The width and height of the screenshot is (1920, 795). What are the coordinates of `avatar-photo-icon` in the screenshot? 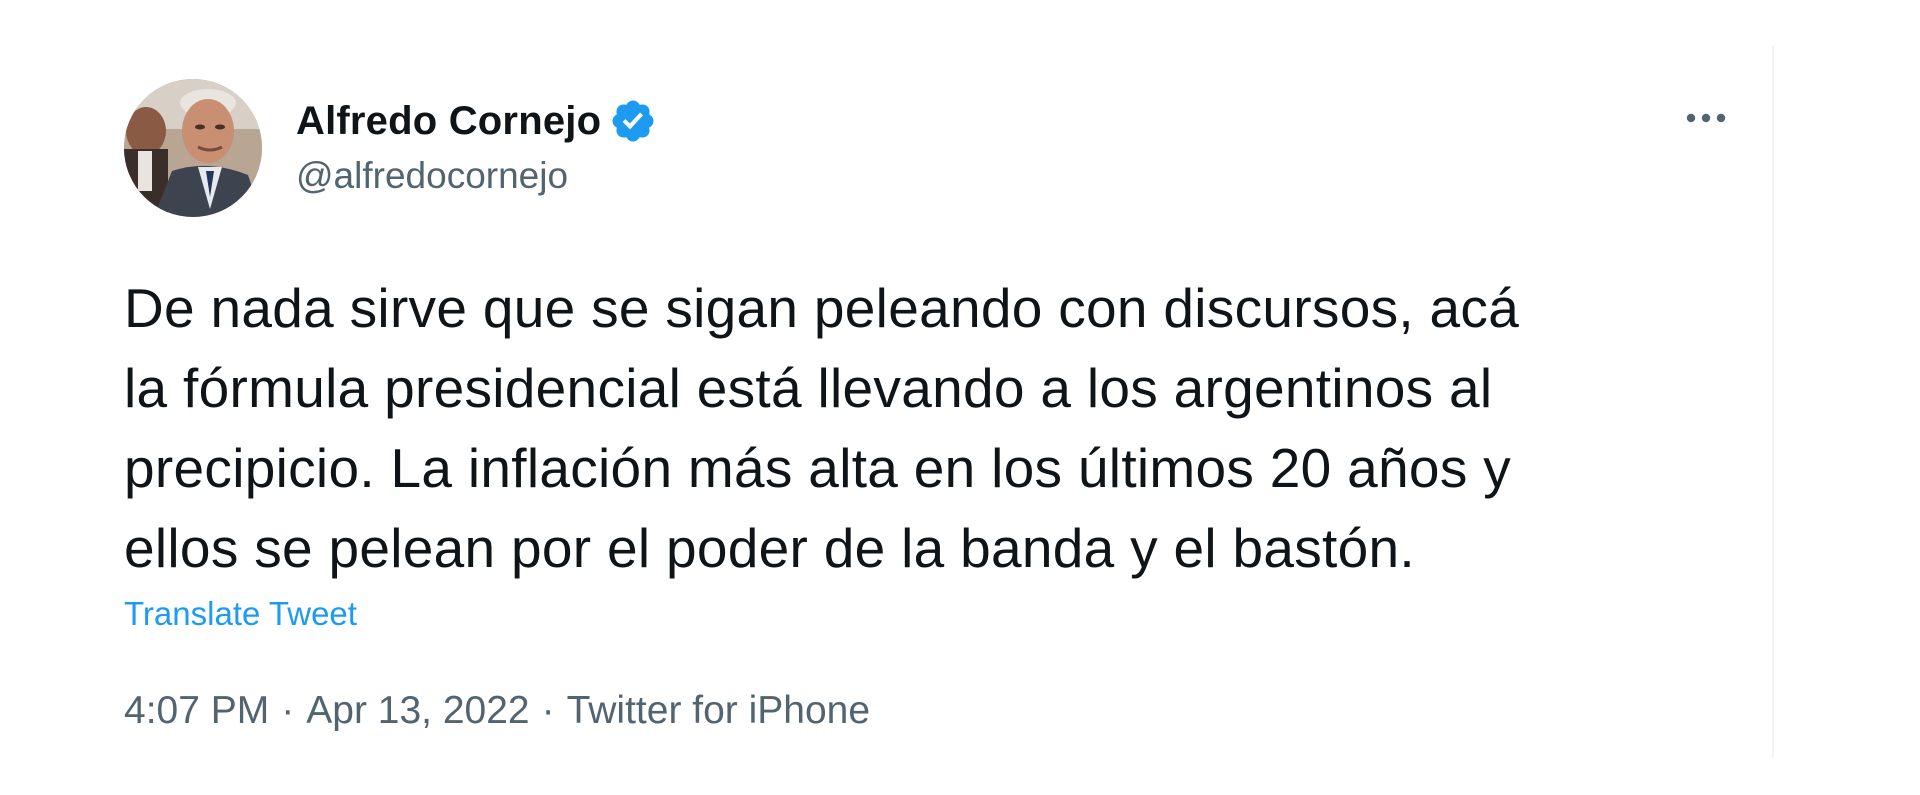 It's located at (193, 148).